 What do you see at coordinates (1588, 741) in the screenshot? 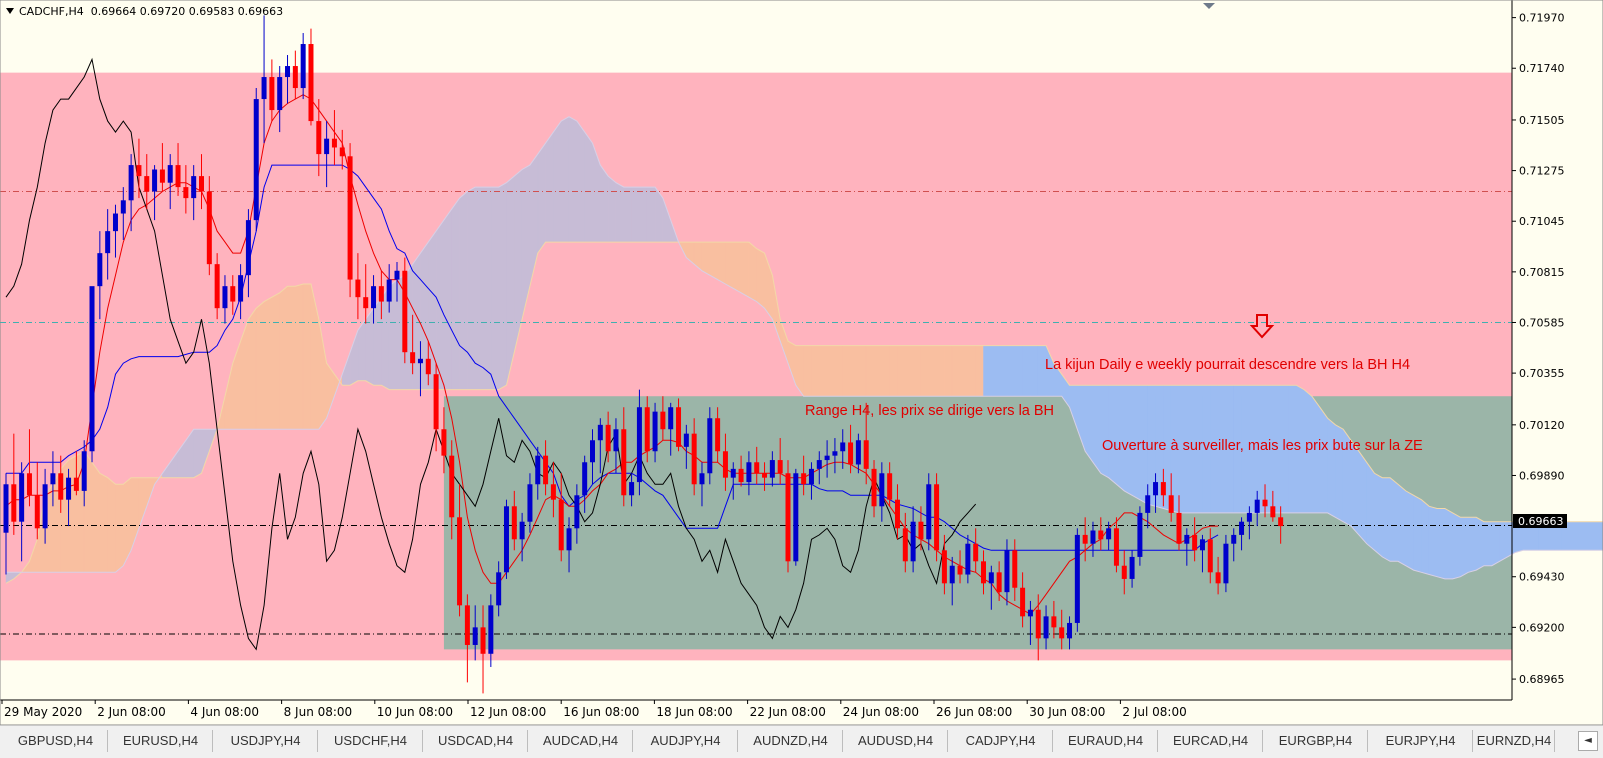
I see `tab-scroll-left-icon: ◄` at bounding box center [1588, 741].